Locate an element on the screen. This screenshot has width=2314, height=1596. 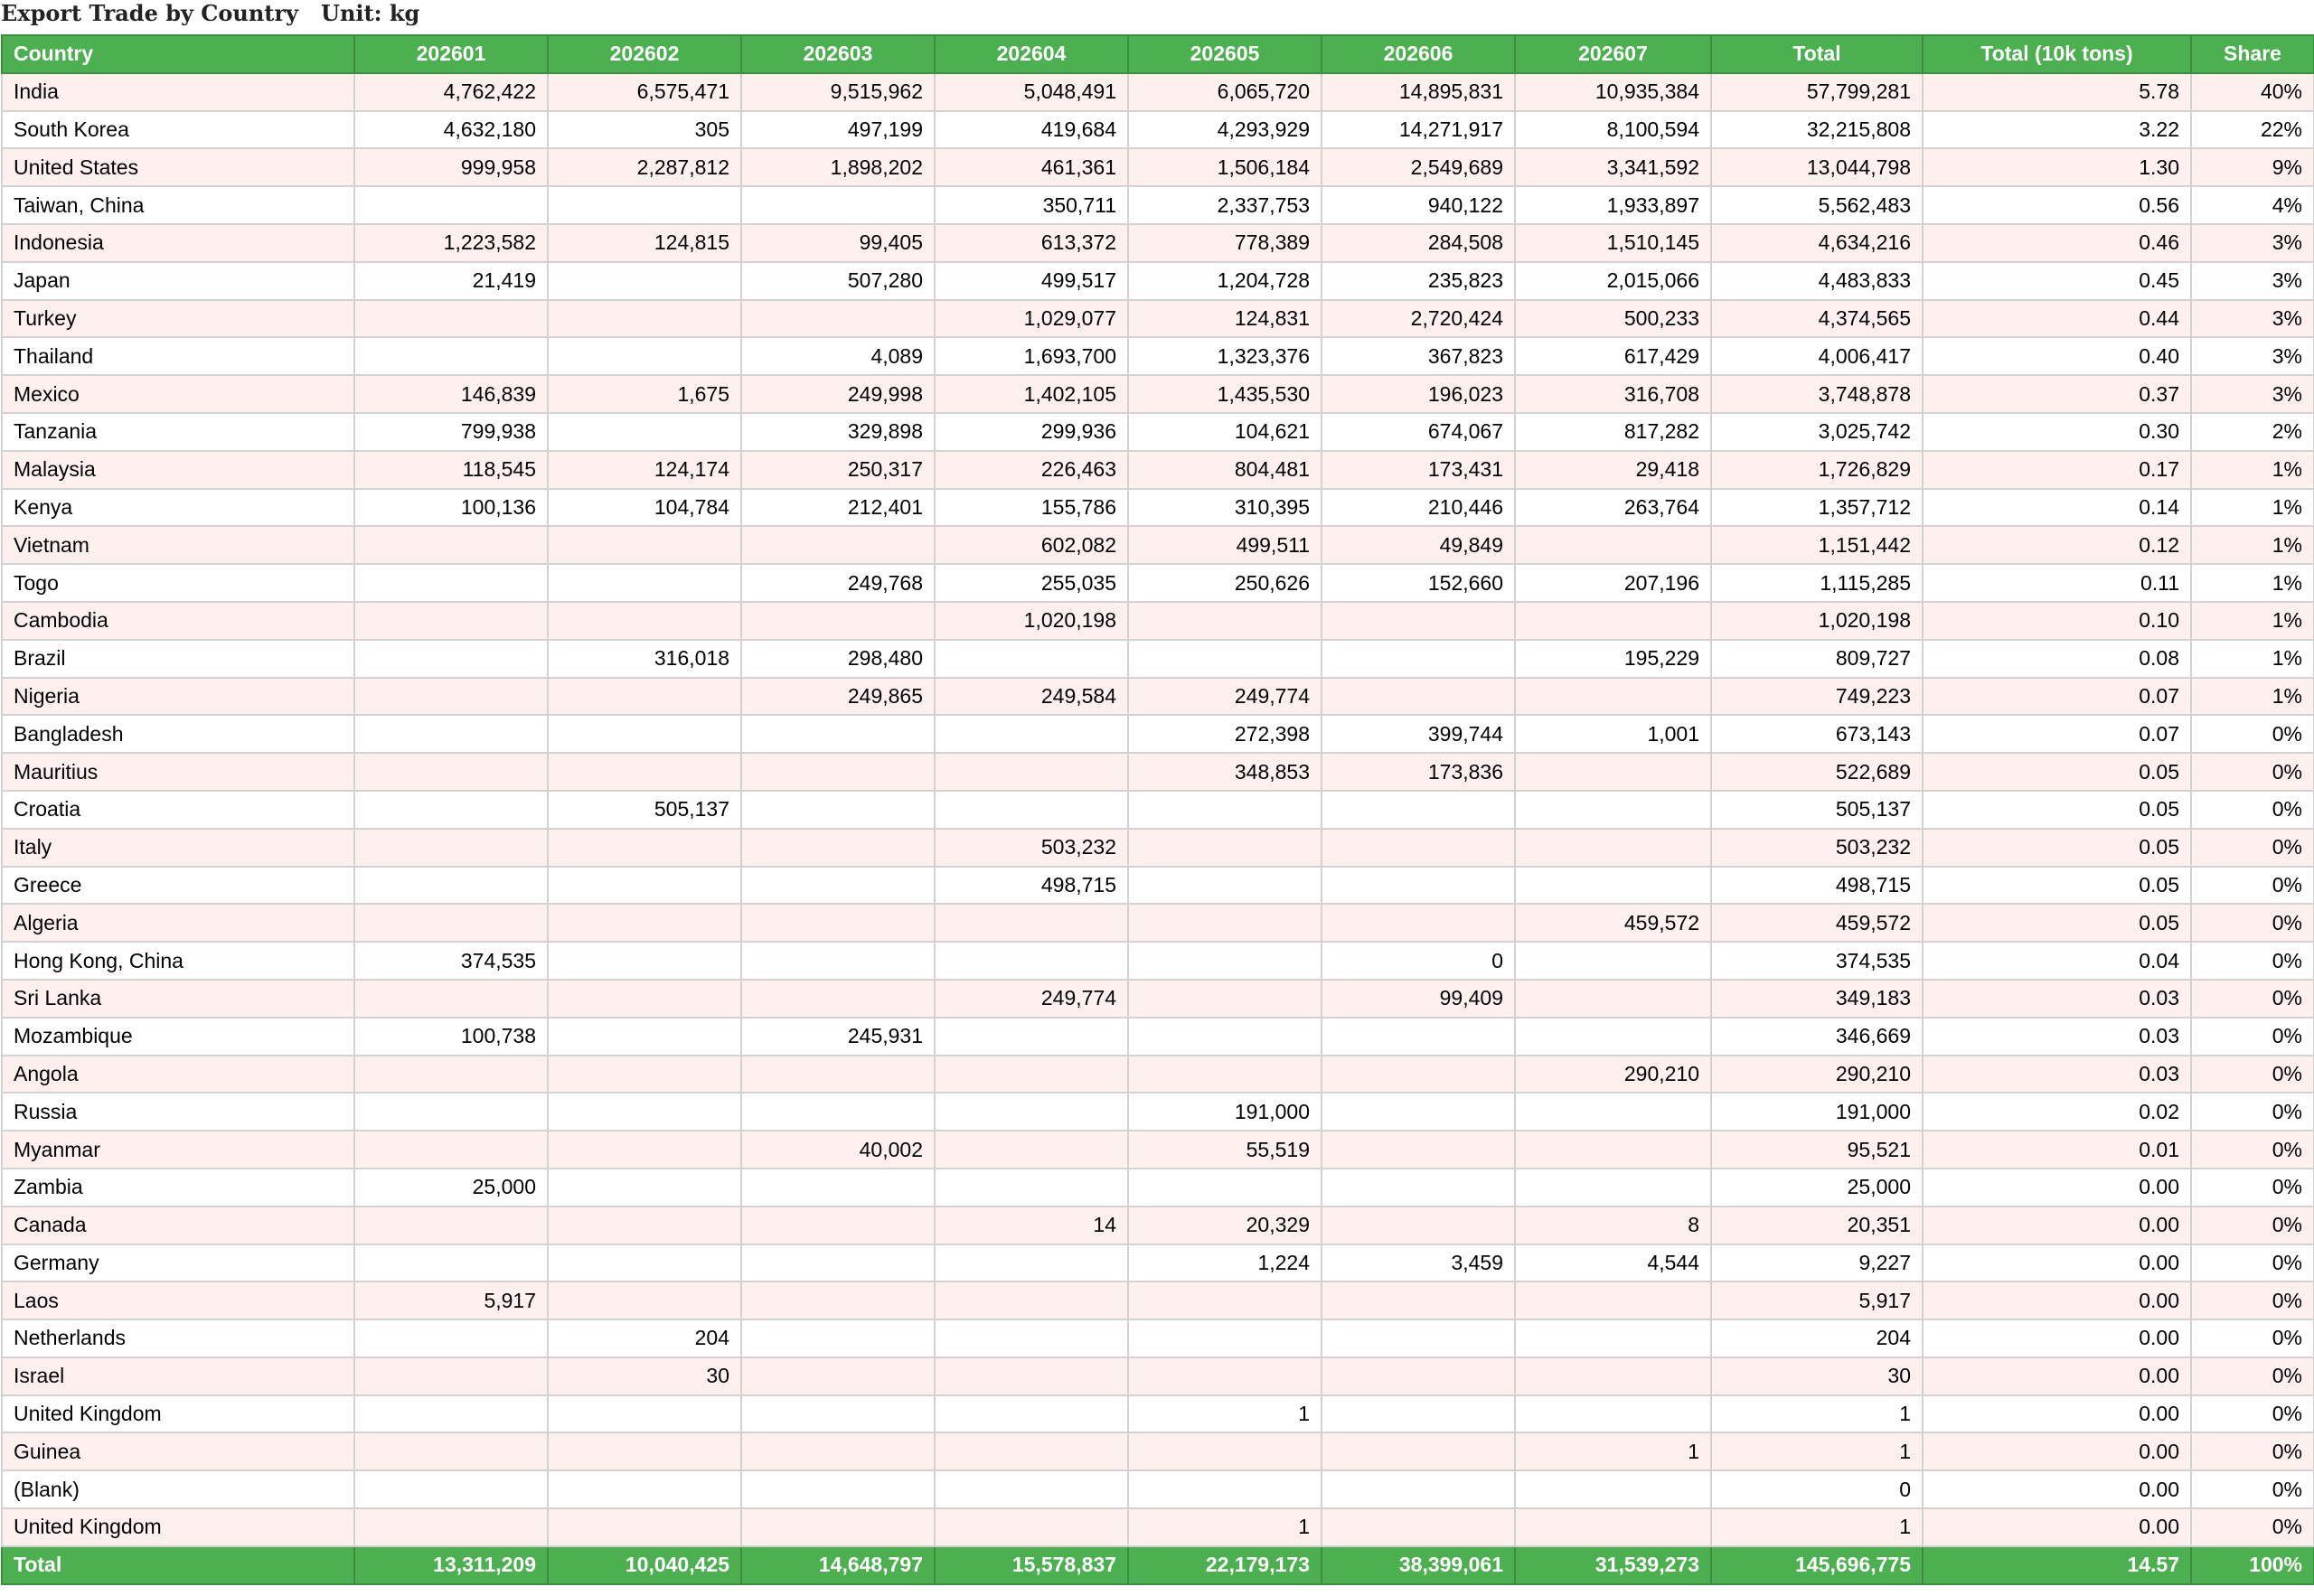
value-cell: 419,684 is located at coordinates (1032, 129).